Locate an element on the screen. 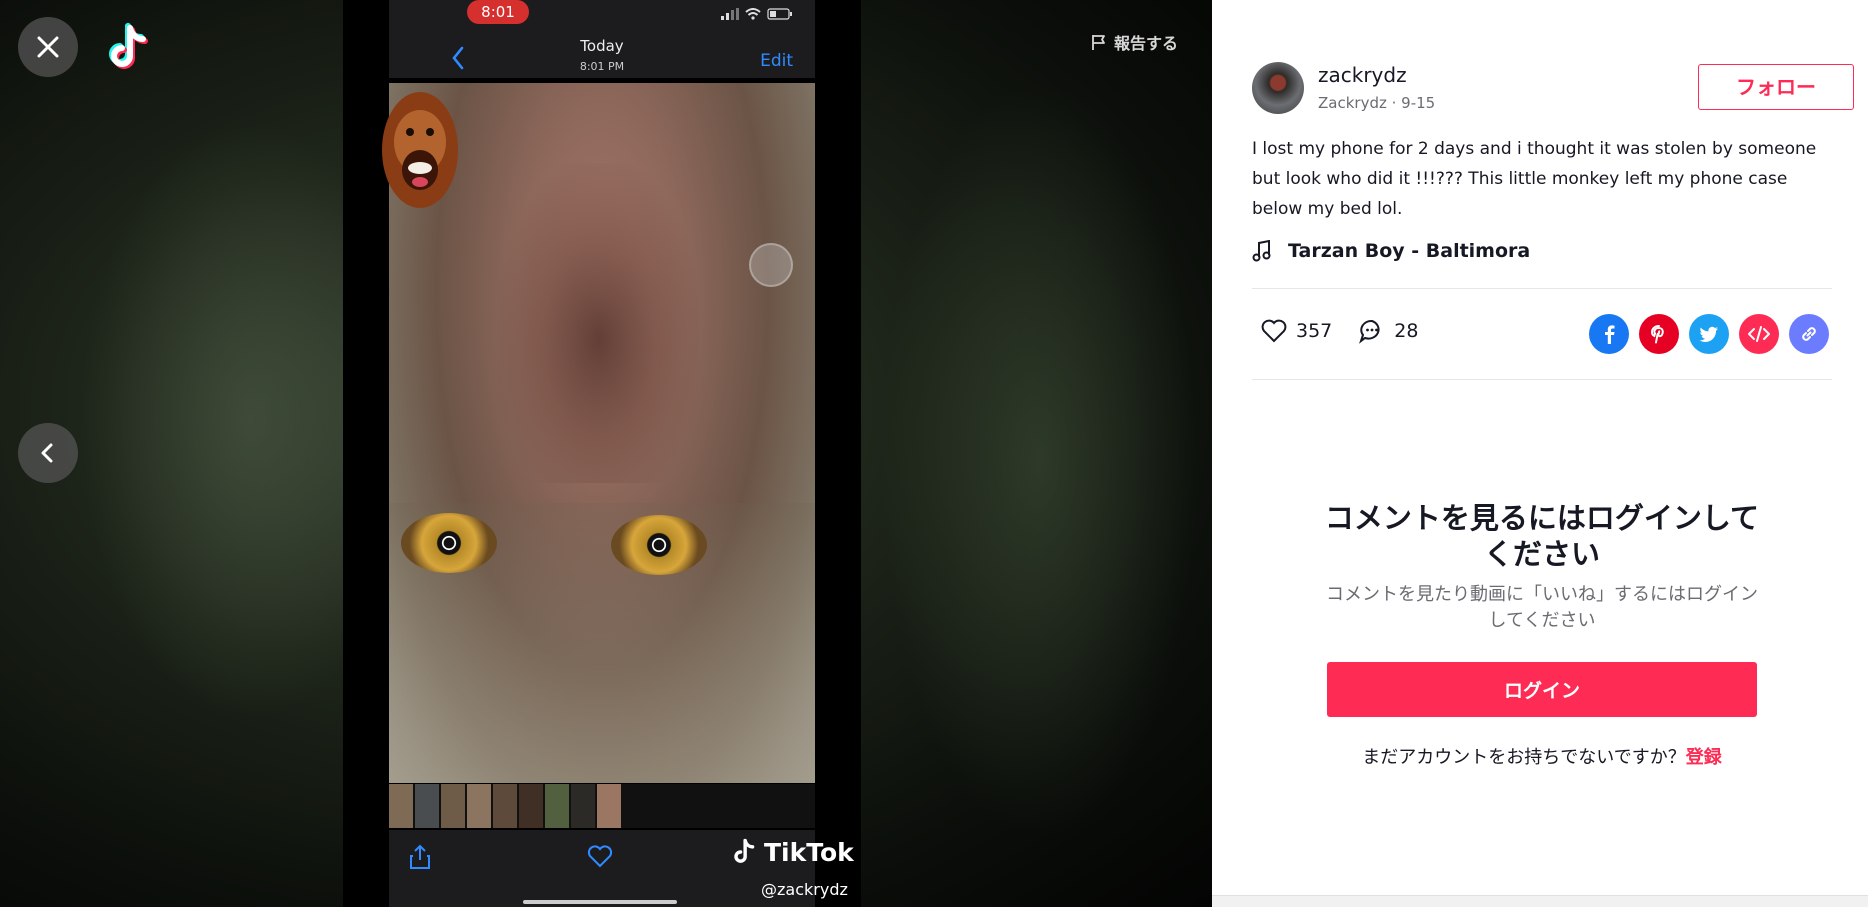  signup-line: まだアカウントをお持ちでないですか？登録 is located at coordinates (1542, 756).